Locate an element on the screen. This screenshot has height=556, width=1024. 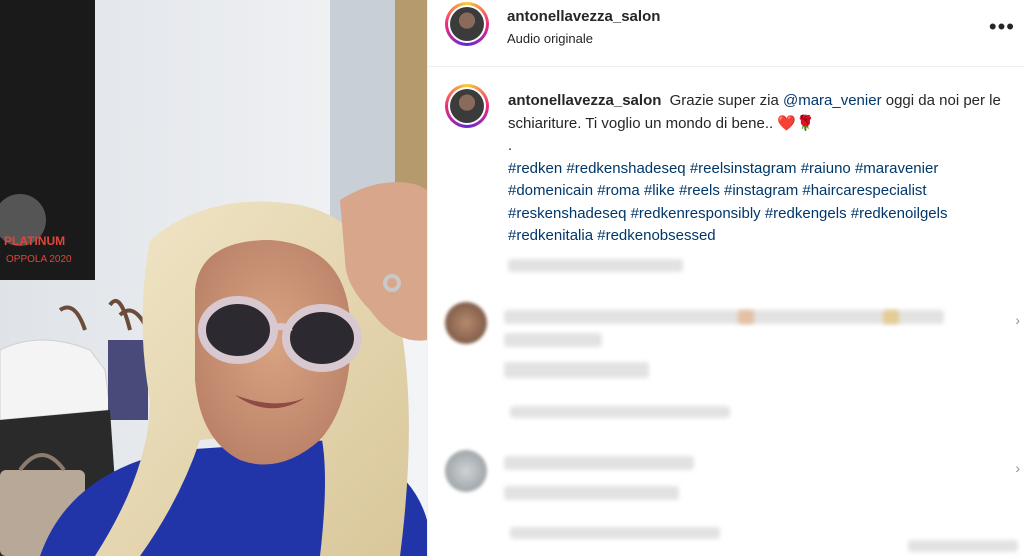
poster-text-1: PLATINUM is located at coordinates (34, 241).